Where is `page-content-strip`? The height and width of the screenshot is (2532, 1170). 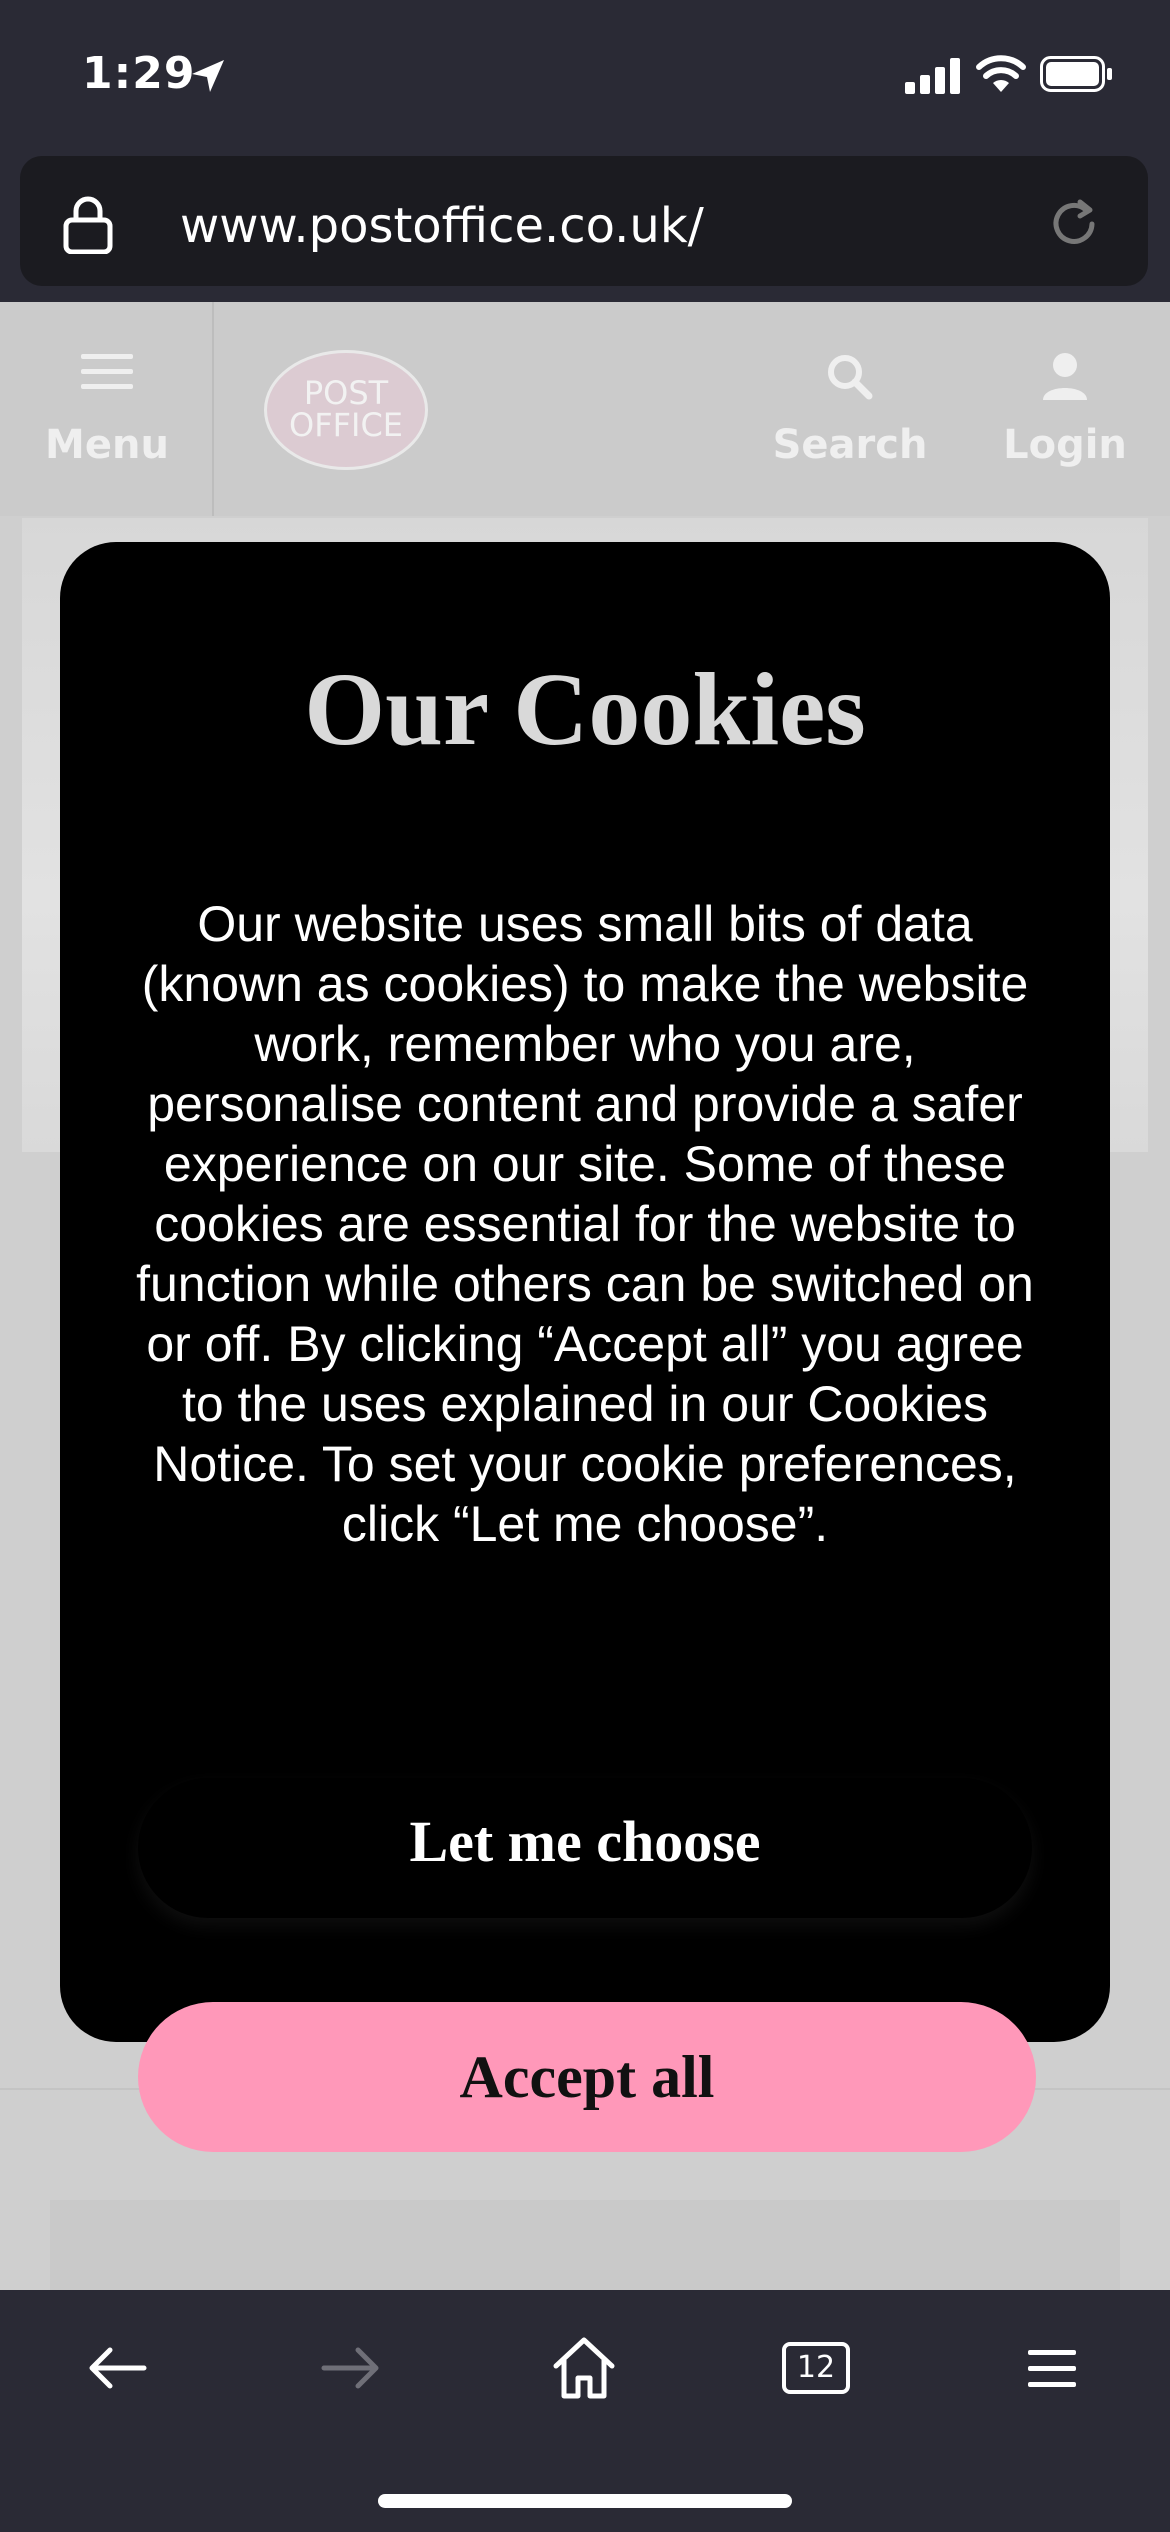 page-content-strip is located at coordinates (585, 2245).